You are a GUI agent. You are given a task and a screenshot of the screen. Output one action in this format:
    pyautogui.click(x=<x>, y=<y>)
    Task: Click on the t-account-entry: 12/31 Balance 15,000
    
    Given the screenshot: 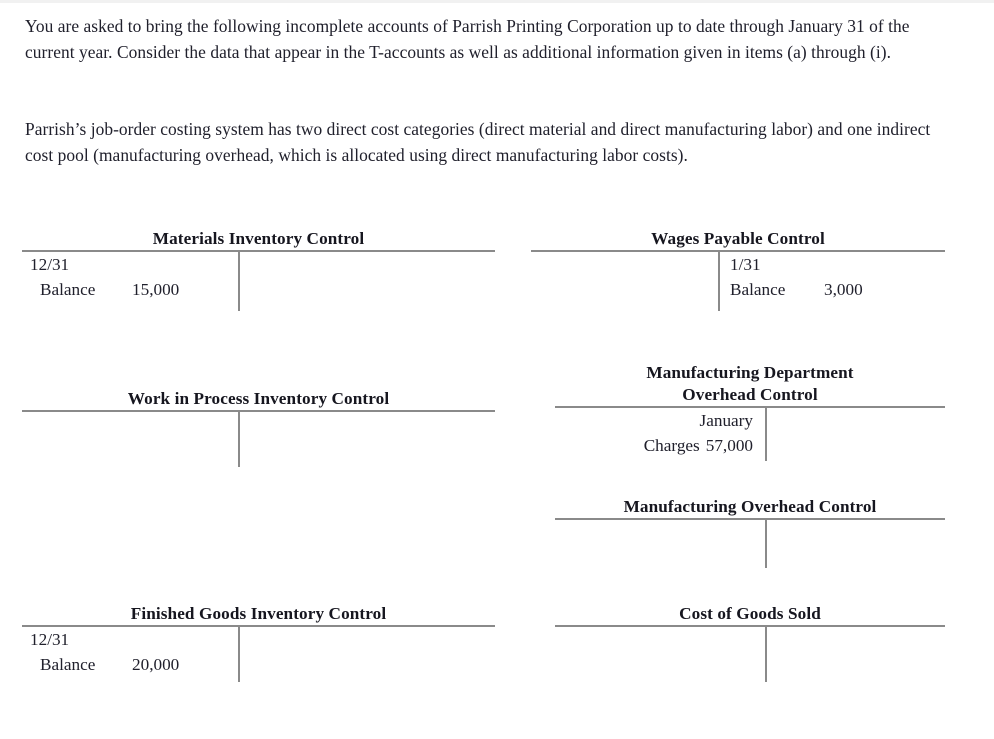 What is the action you would take?
    pyautogui.click(x=130, y=277)
    